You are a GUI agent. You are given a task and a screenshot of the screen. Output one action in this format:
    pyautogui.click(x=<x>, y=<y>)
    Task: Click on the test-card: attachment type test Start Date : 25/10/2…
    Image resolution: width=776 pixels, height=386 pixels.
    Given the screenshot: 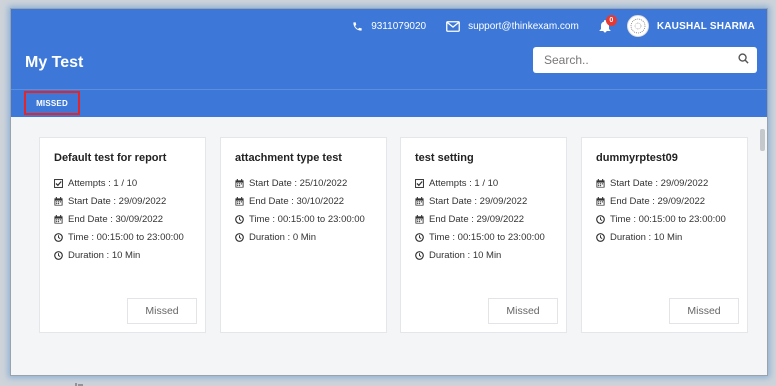 What is the action you would take?
    pyautogui.click(x=303, y=235)
    